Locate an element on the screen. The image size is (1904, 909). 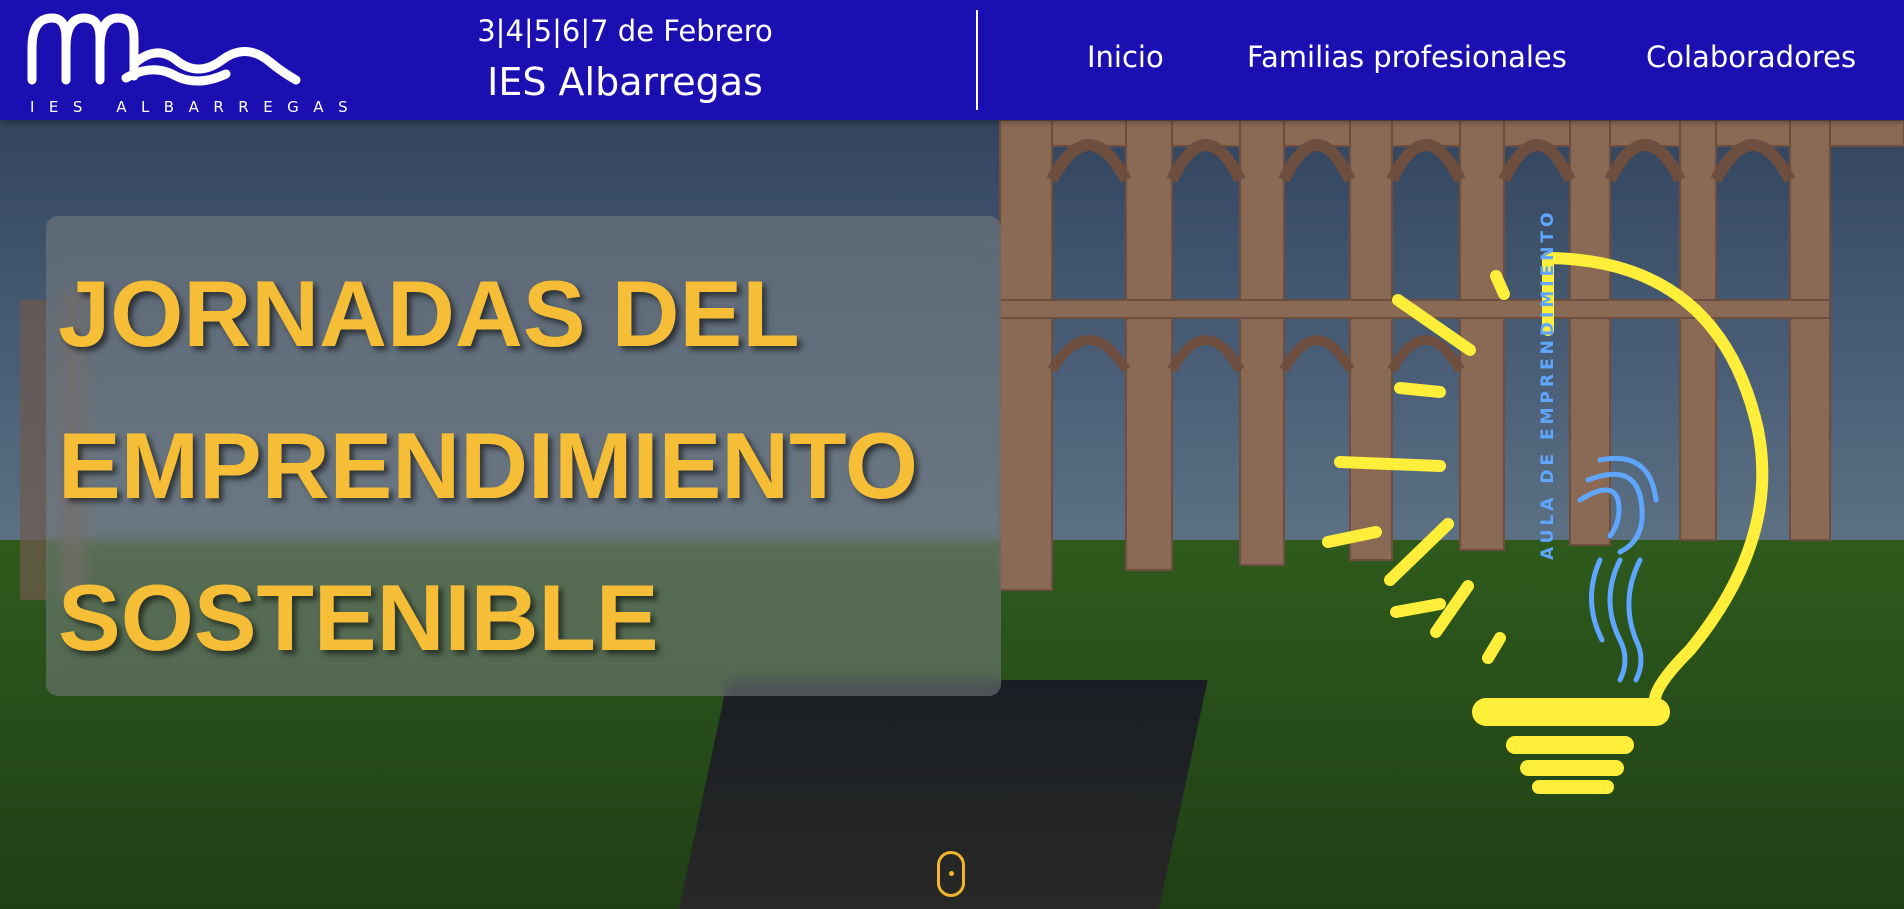
nav-familias-profesionales: Familias profesionales is located at coordinates (1407, 57).